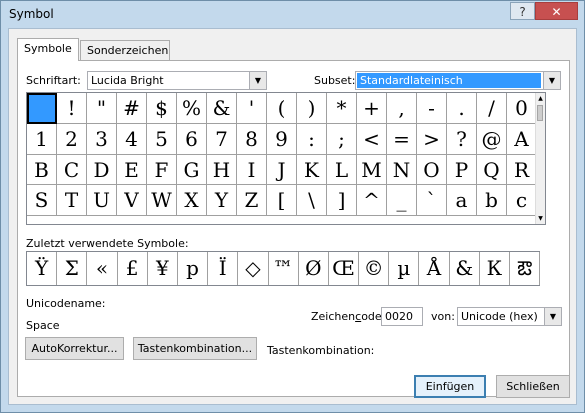  Describe the element at coordinates (404, 268) in the screenshot. I see `recent-symbol-cell: µ` at that location.